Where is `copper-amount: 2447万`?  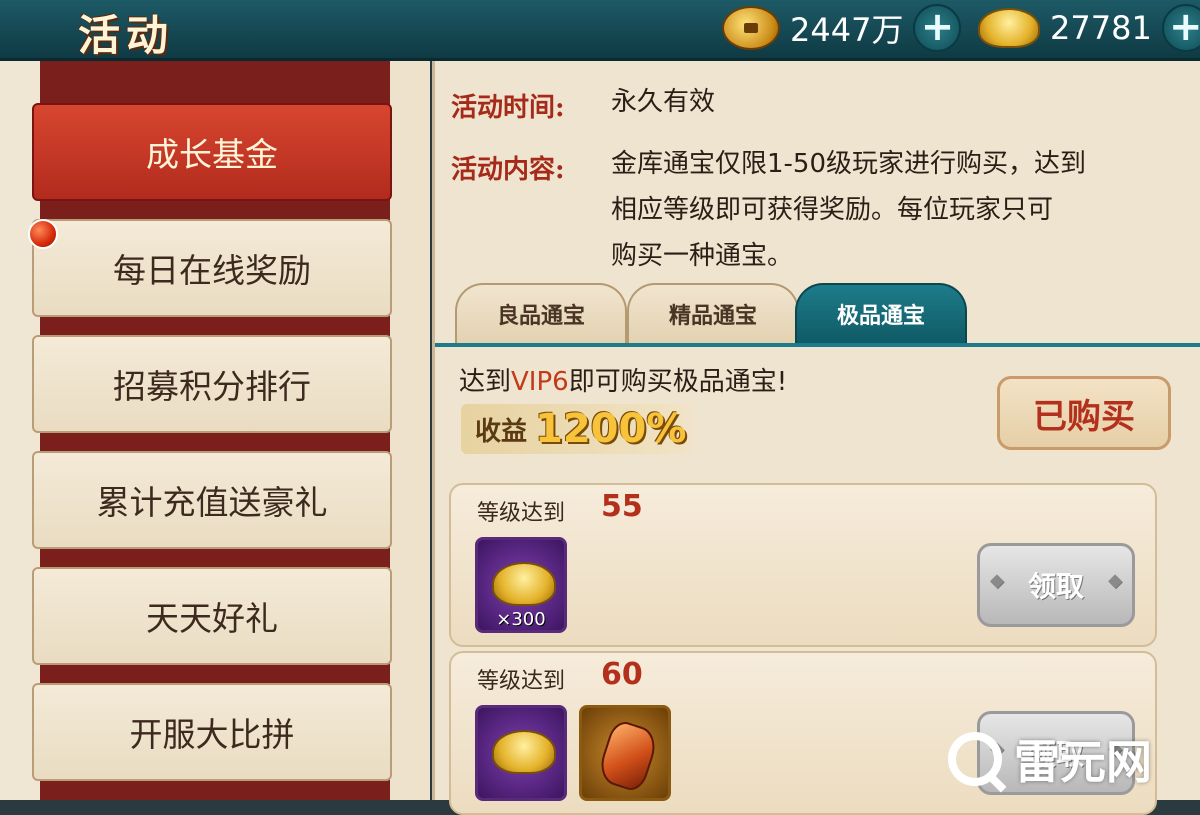 copper-amount: 2447万 is located at coordinates (847, 30).